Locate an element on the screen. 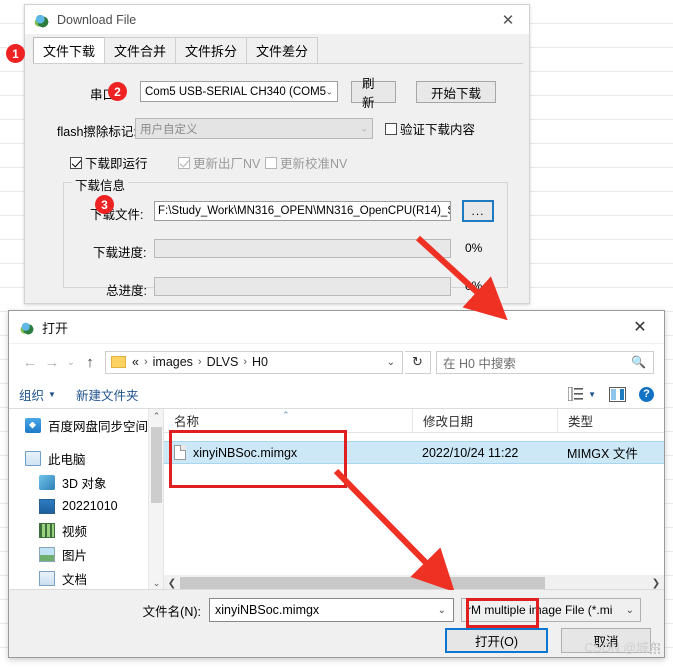  annotation-highlight-open-button is located at coordinates (502, 613).